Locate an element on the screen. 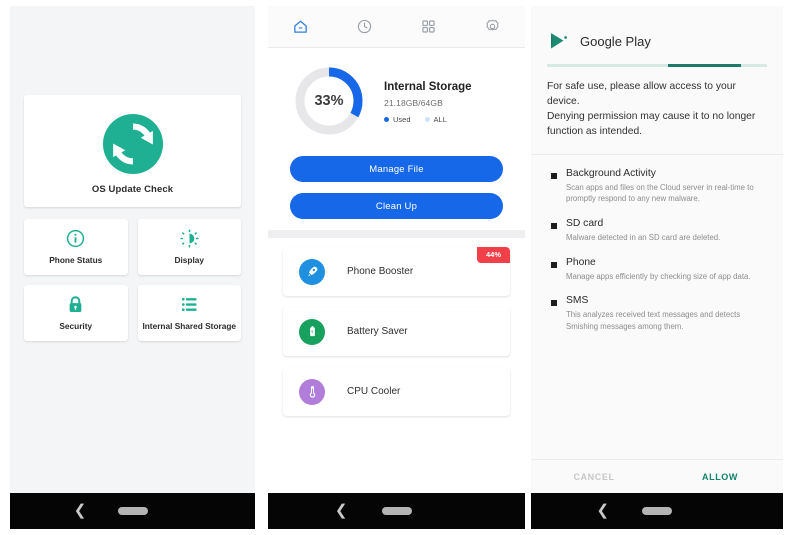 Image resolution: width=790 pixels, height=535 pixels. tab-settings is located at coordinates (493, 26).